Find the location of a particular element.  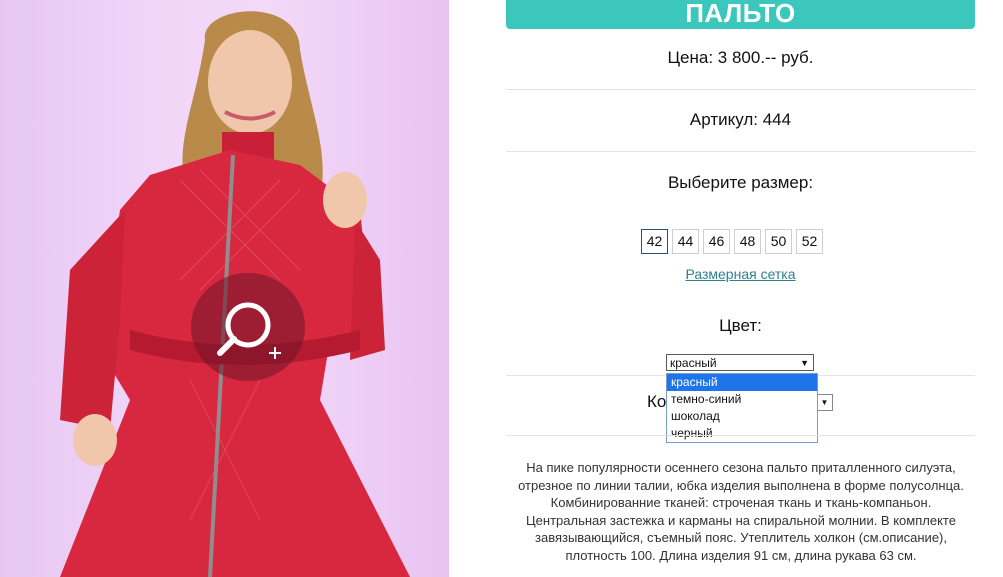

color-option-black: черный is located at coordinates (742, 433).